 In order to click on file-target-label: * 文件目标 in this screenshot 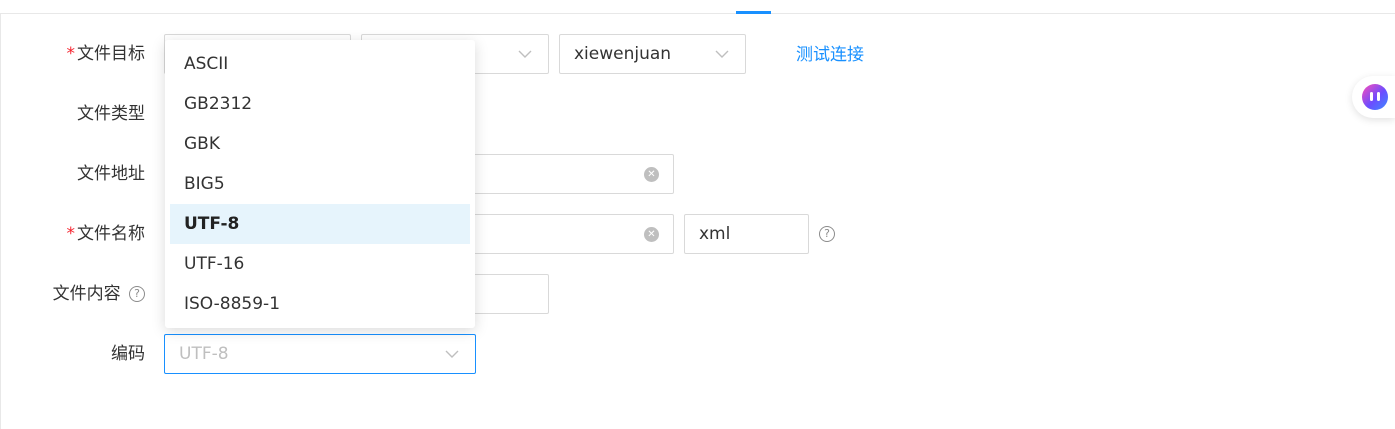, I will do `click(106, 54)`.